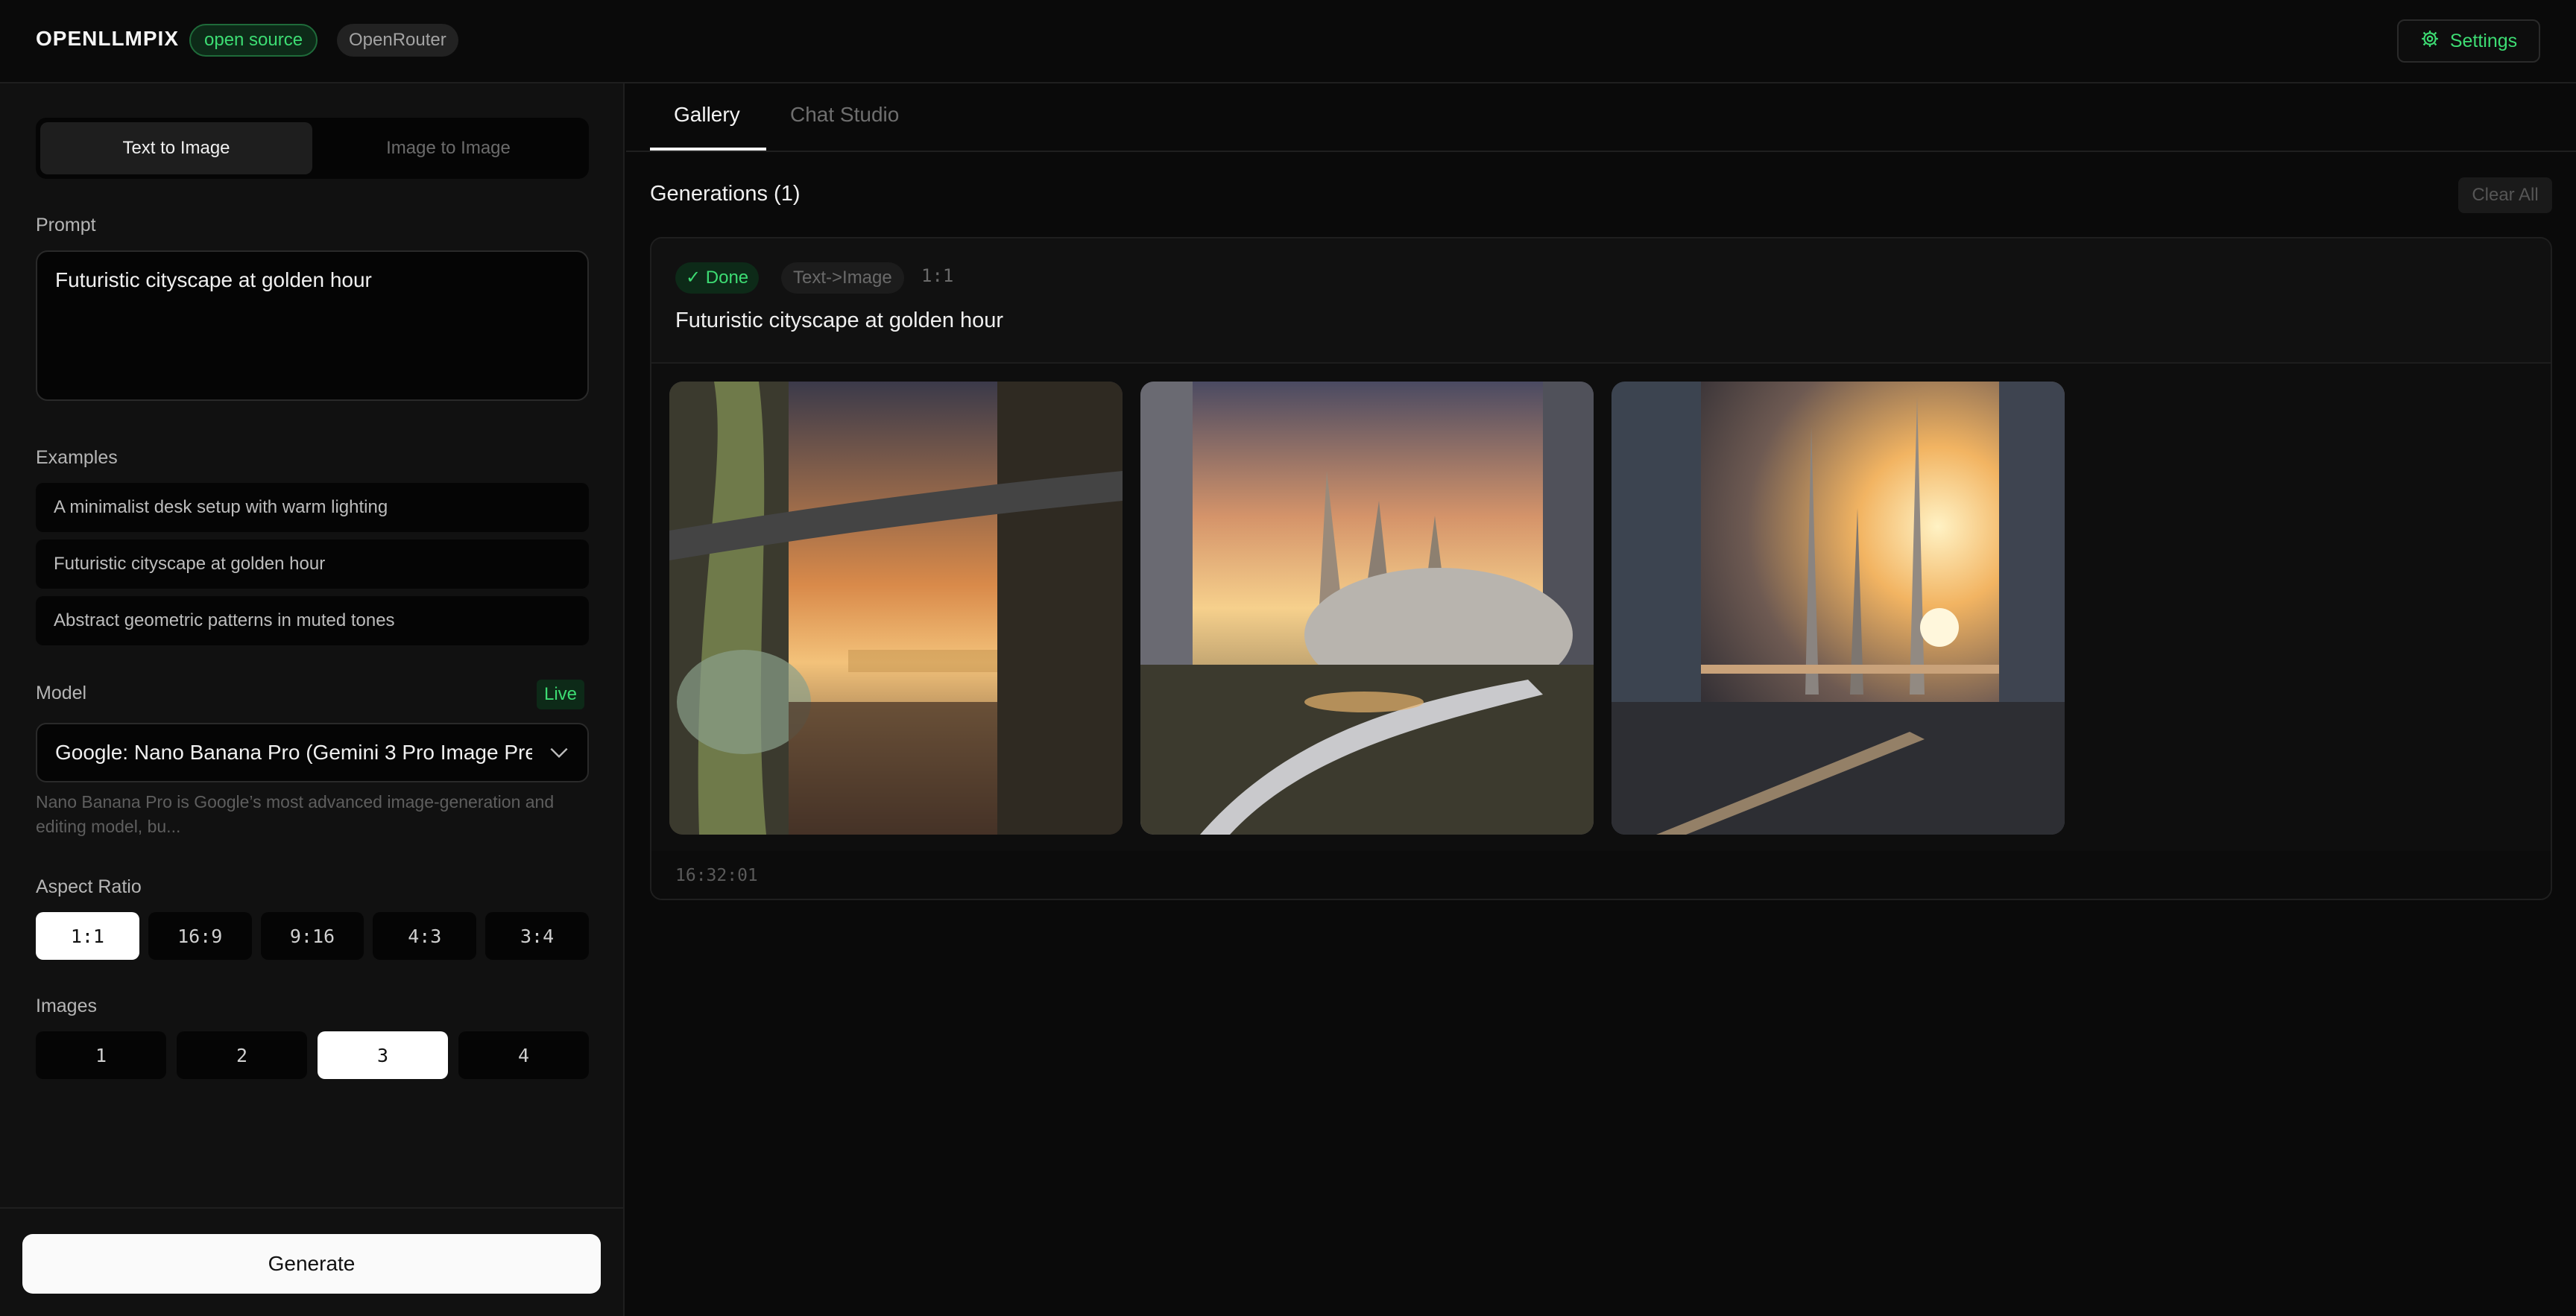 The width and height of the screenshot is (2576, 1316). I want to click on settings-button: Settings, so click(2468, 41).